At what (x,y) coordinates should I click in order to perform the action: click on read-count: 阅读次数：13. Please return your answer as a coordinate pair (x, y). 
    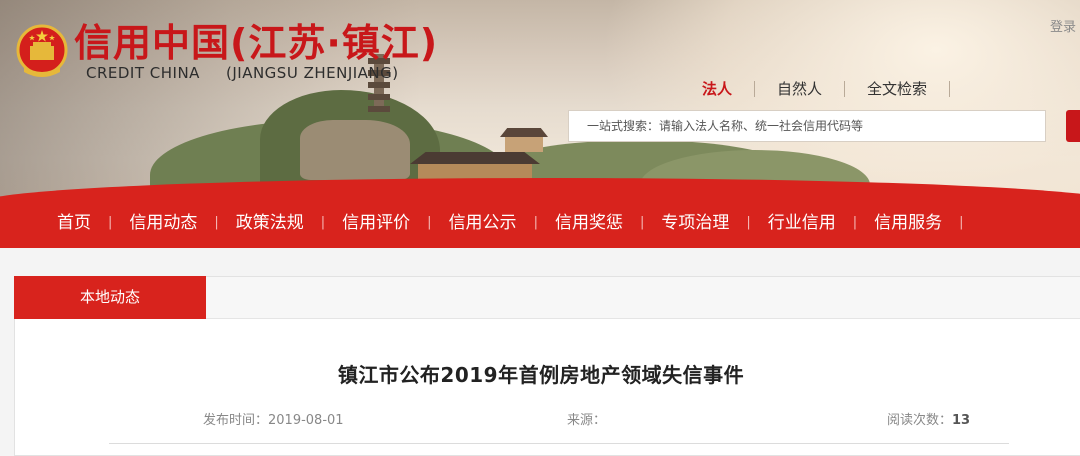
    Looking at the image, I should click on (928, 418).